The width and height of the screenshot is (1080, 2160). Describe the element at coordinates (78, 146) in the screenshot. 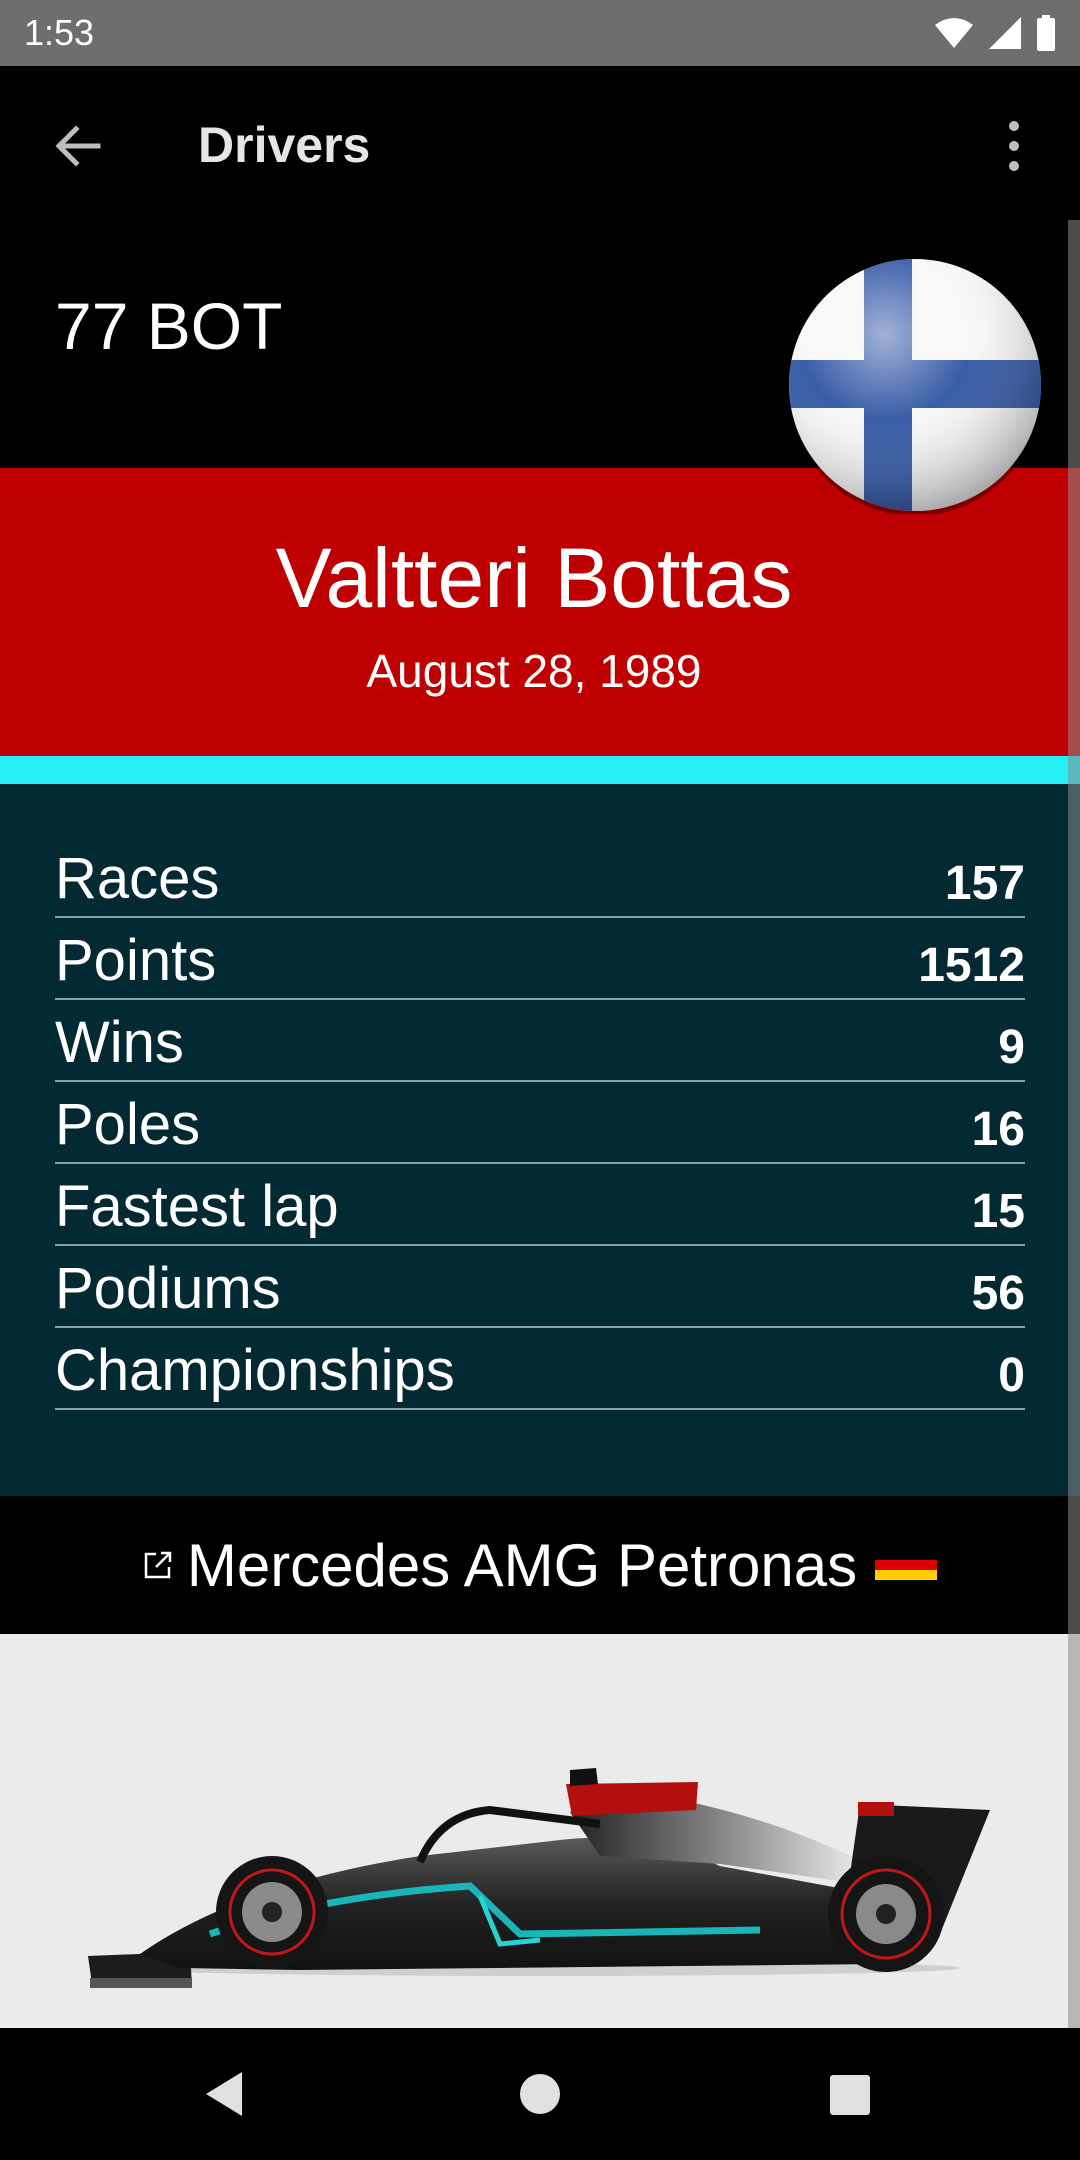

I see `back-arrow-icon` at that location.